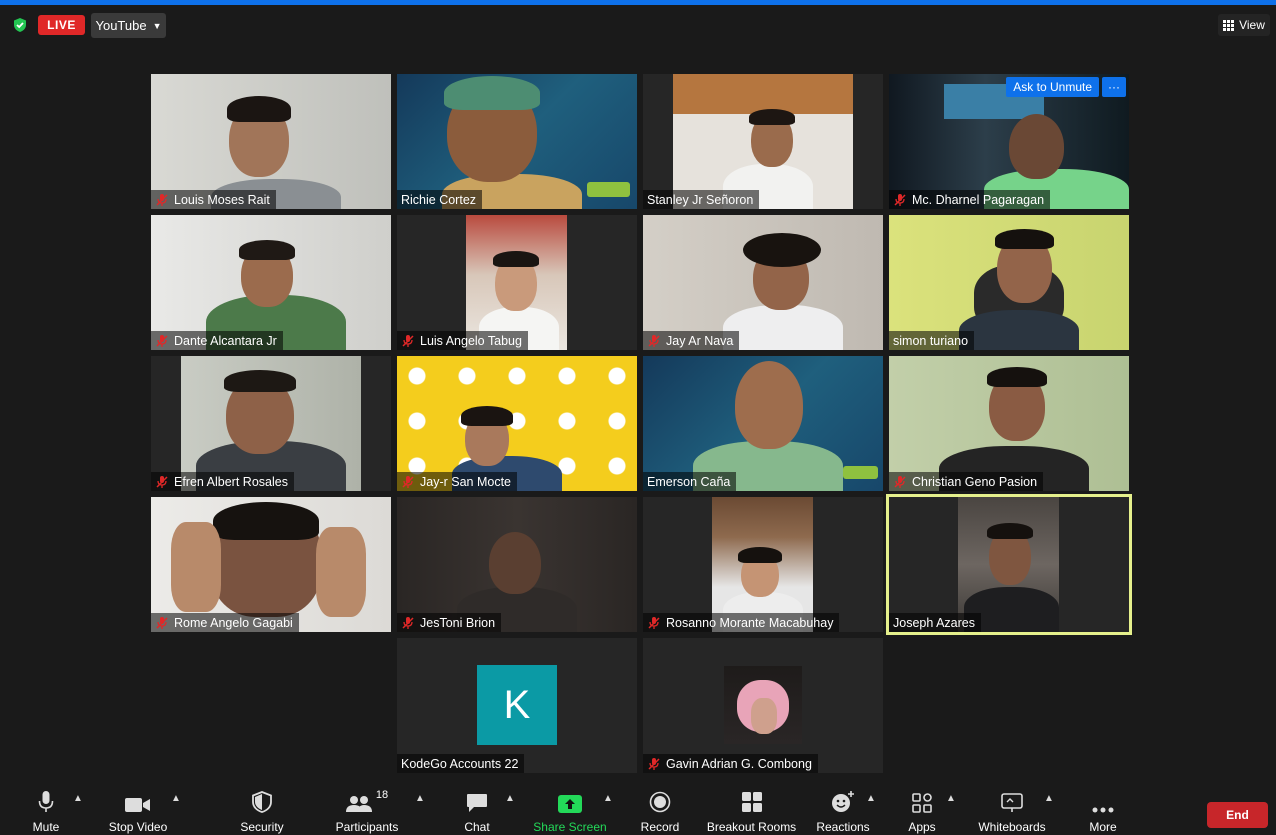 The width and height of the screenshot is (1276, 835). Describe the element at coordinates (137, 805) in the screenshot. I see `video-camera-icon` at that location.